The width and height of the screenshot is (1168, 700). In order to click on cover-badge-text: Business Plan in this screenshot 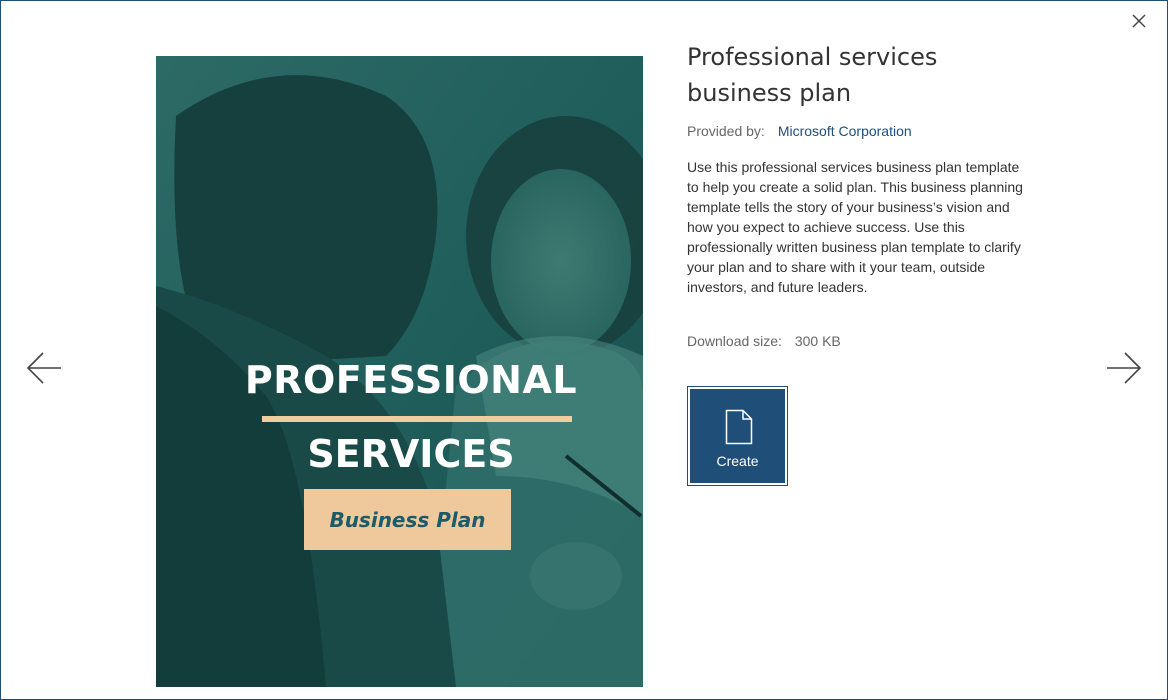, I will do `click(407, 519)`.